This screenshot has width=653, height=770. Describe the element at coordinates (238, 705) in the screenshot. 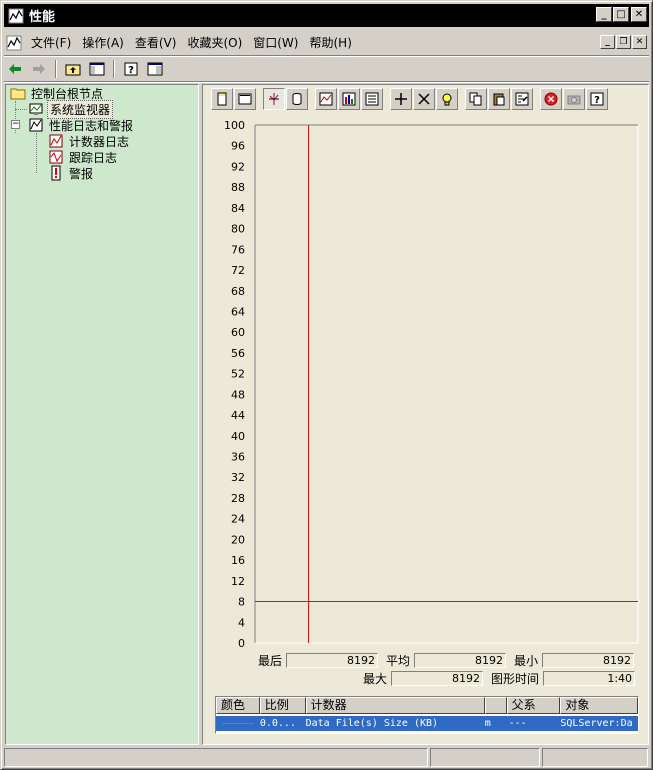

I see `column-color: 颜色` at that location.